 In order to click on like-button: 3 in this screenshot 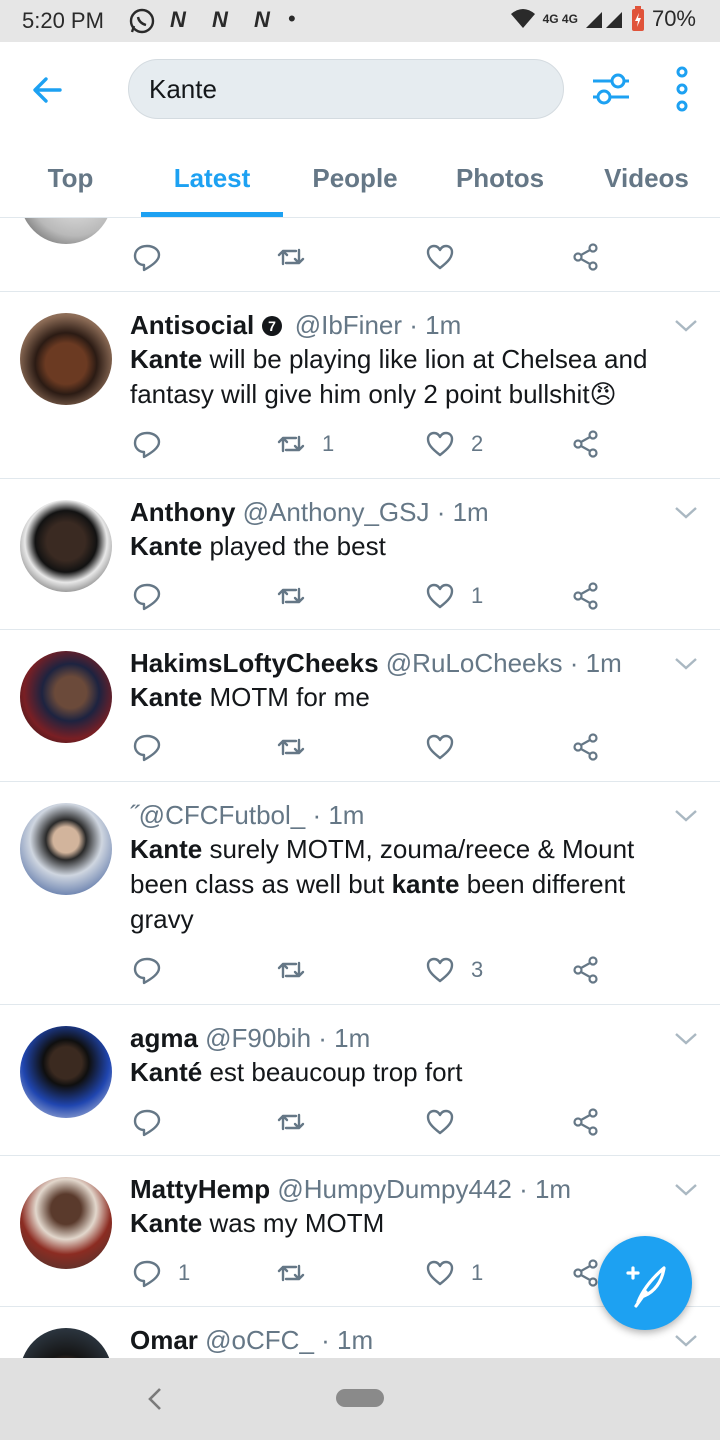, I will do `click(454, 970)`.